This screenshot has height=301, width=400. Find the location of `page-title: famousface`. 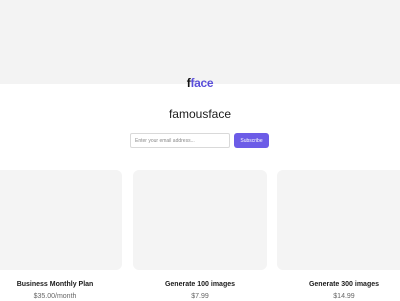

page-title: famousface is located at coordinates (200, 114).